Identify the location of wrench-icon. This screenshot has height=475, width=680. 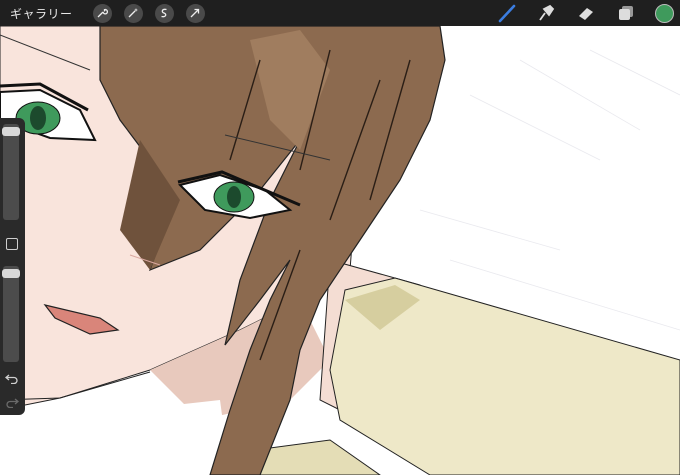
(102, 13).